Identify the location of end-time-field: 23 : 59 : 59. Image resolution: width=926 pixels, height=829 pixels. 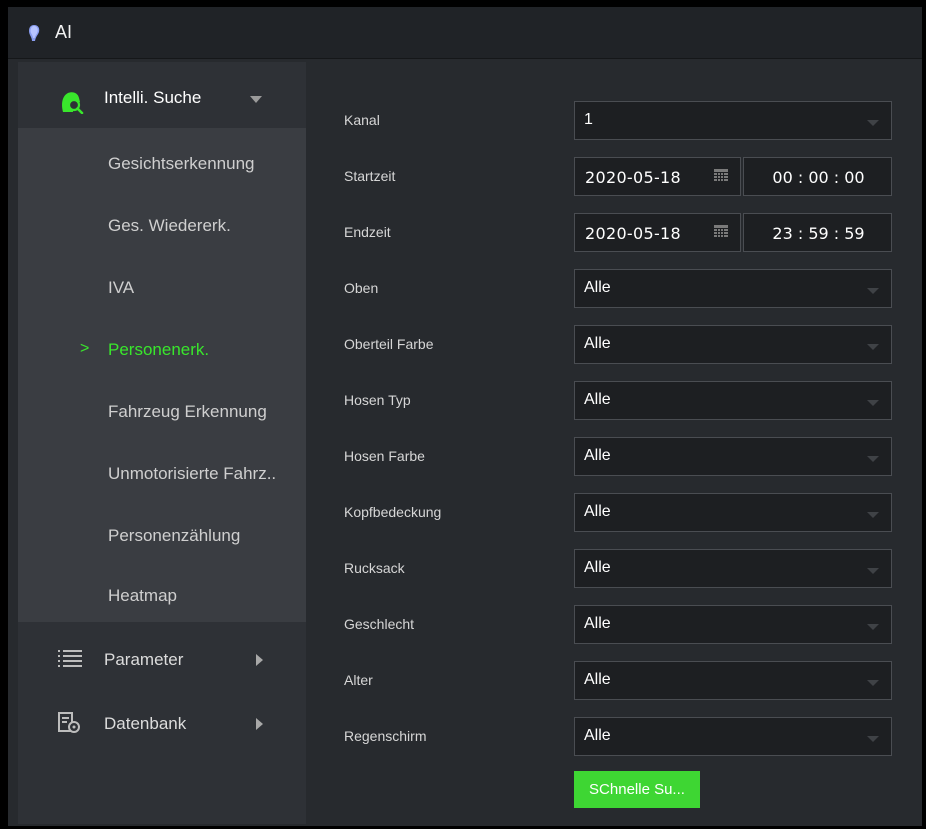
(817, 232).